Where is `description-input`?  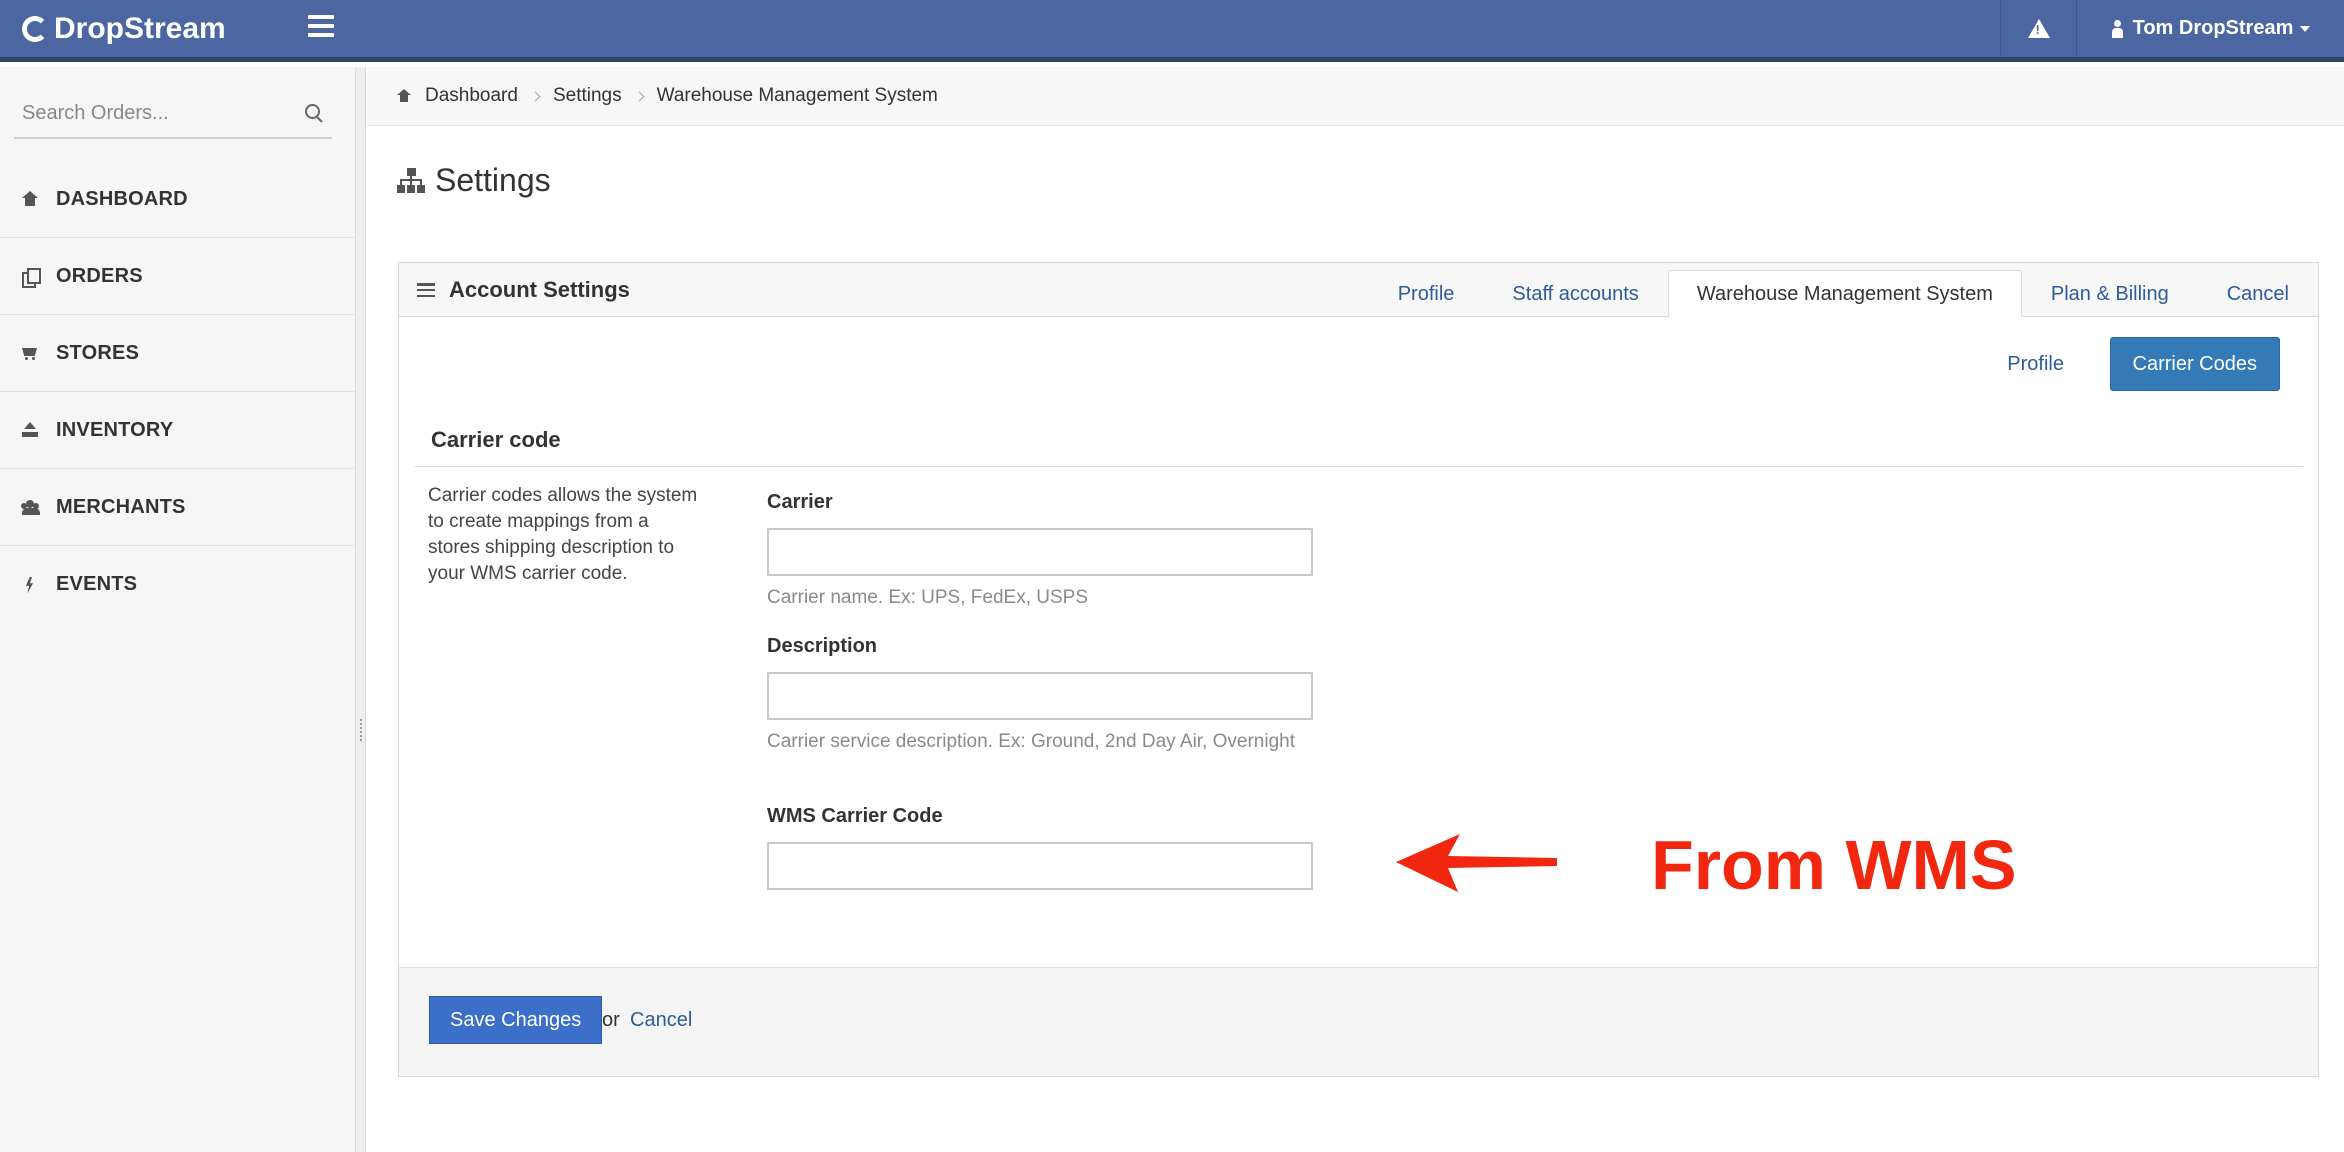
description-input is located at coordinates (1040, 696).